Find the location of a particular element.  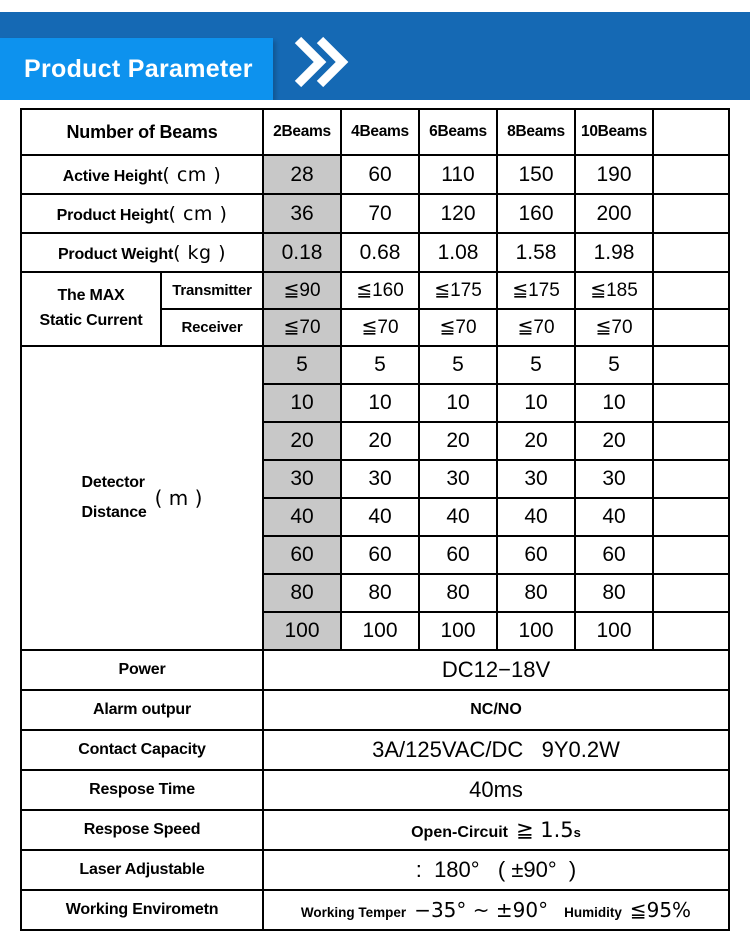

row-value-respose-speed: Open-Circuit ≧ 1.5s is located at coordinates (496, 830).